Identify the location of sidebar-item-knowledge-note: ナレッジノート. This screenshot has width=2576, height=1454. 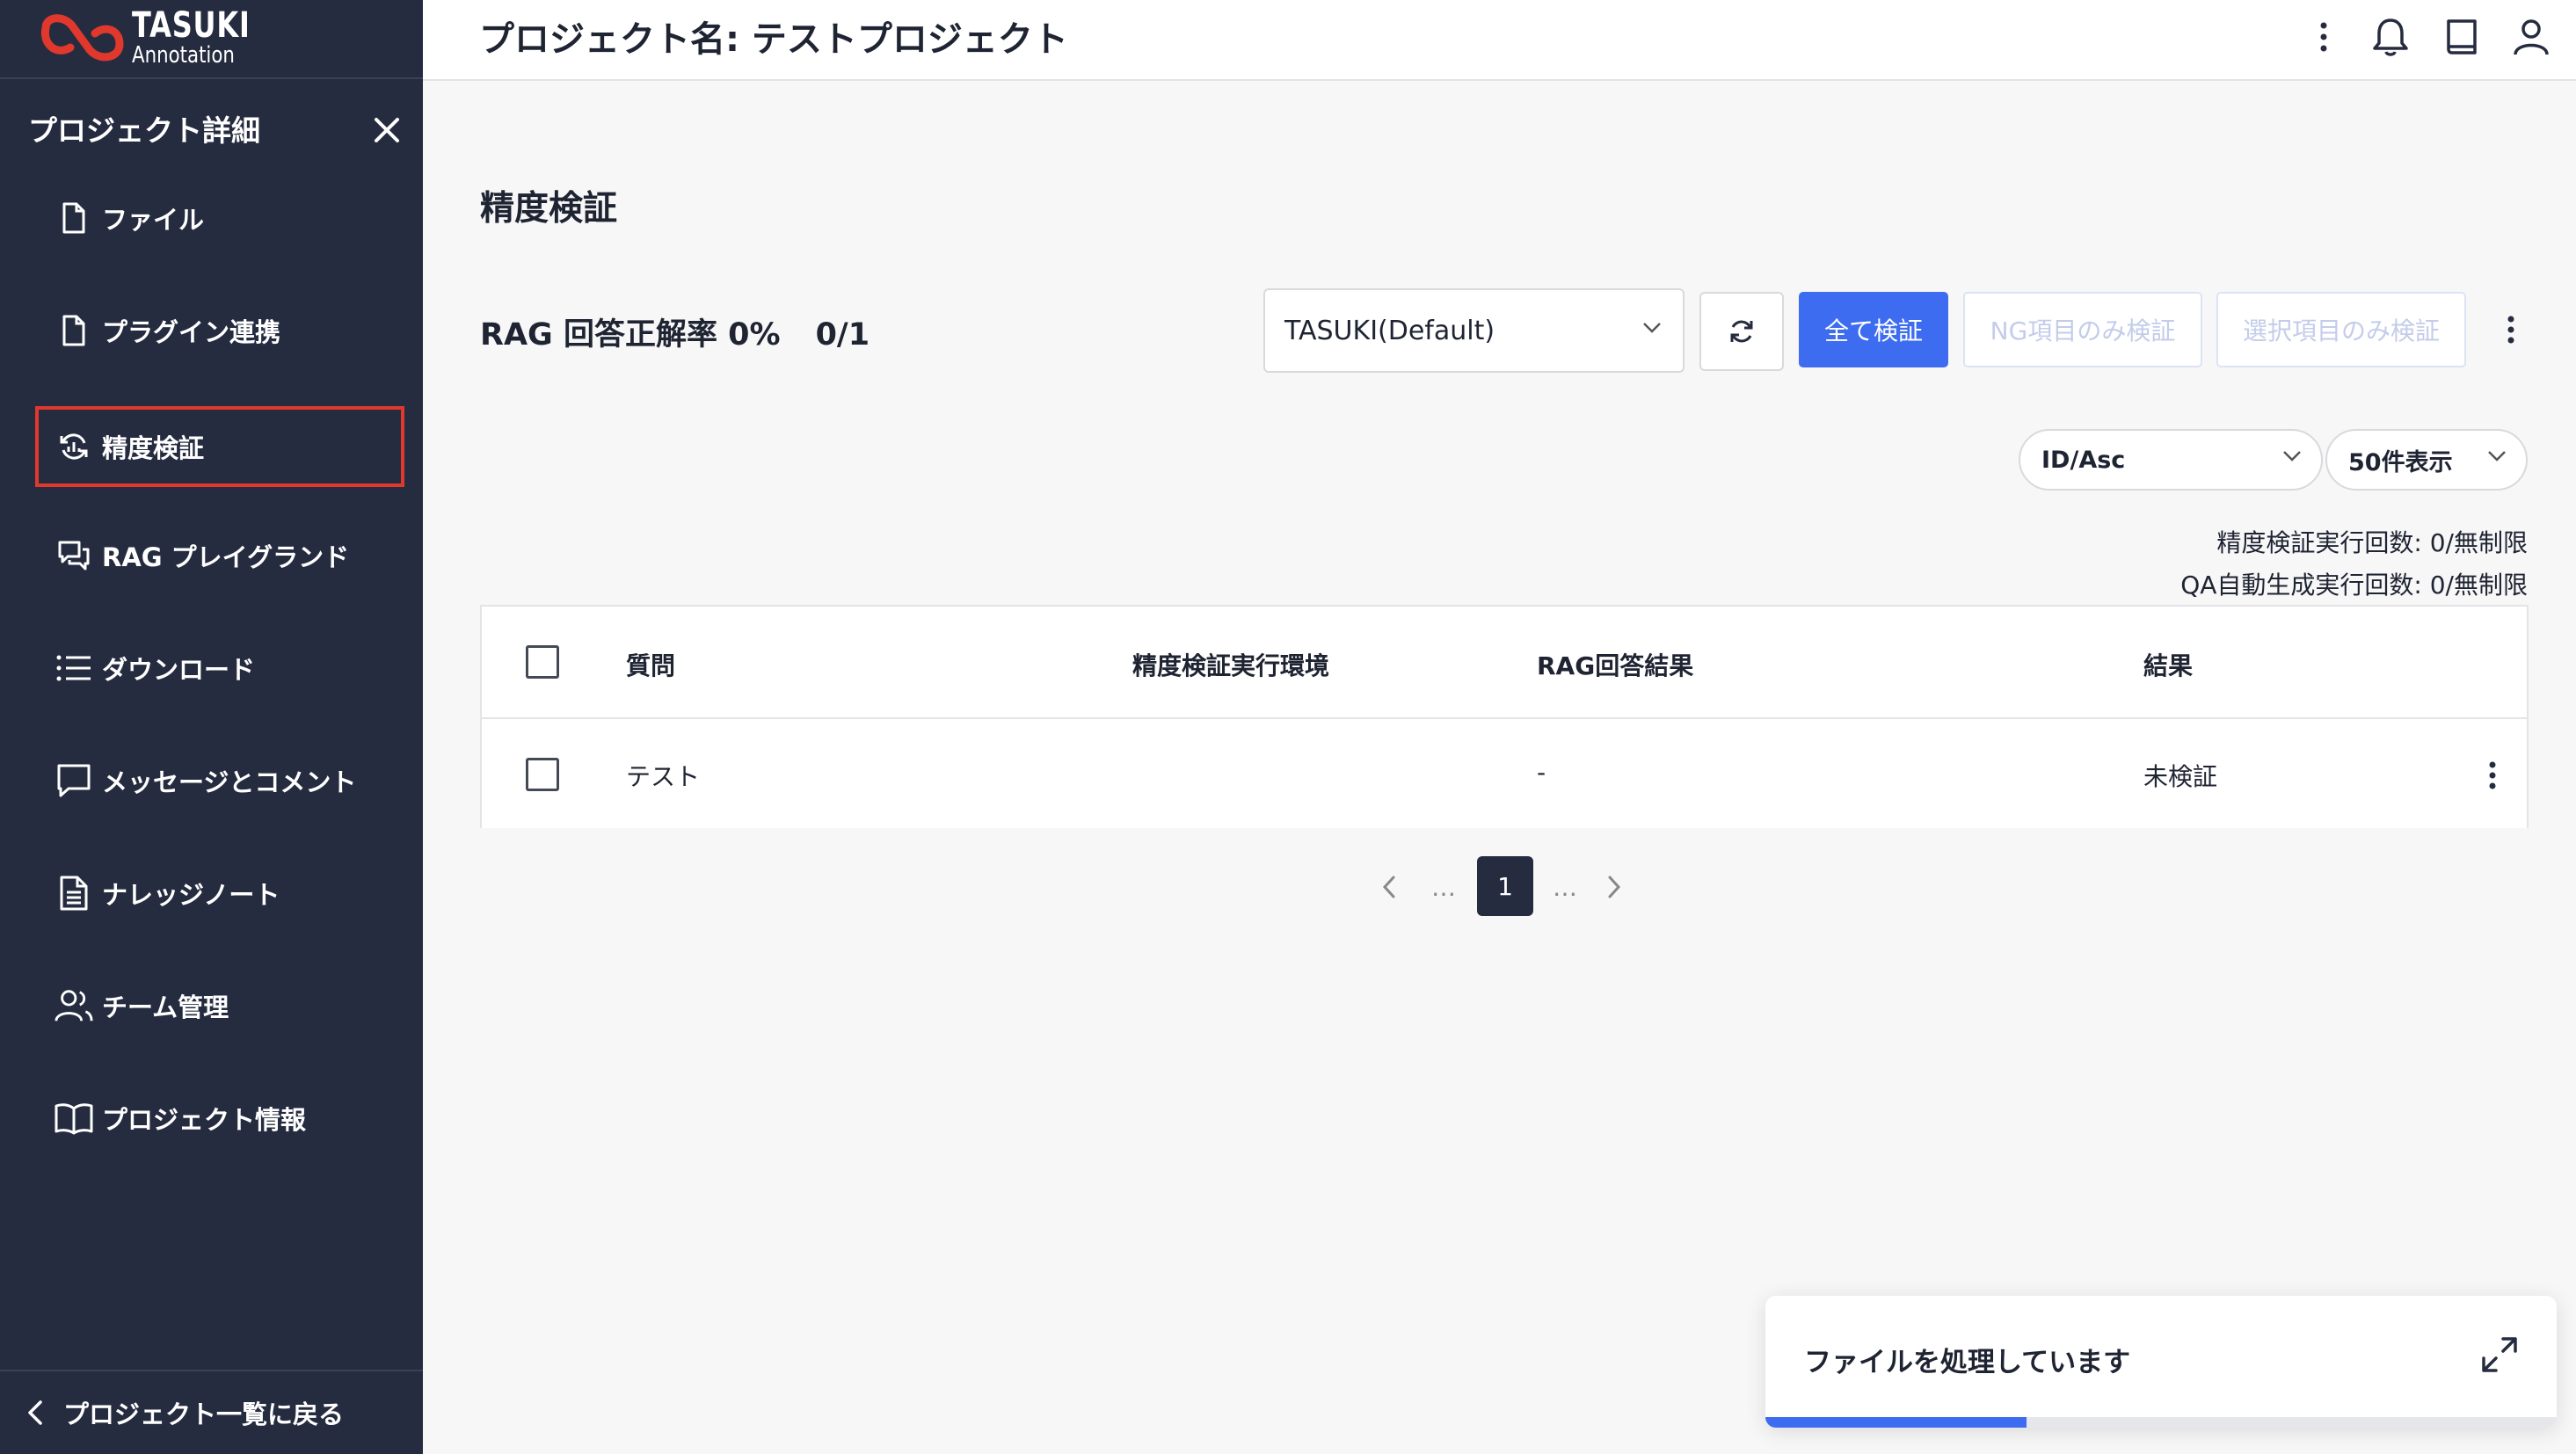
(219, 893).